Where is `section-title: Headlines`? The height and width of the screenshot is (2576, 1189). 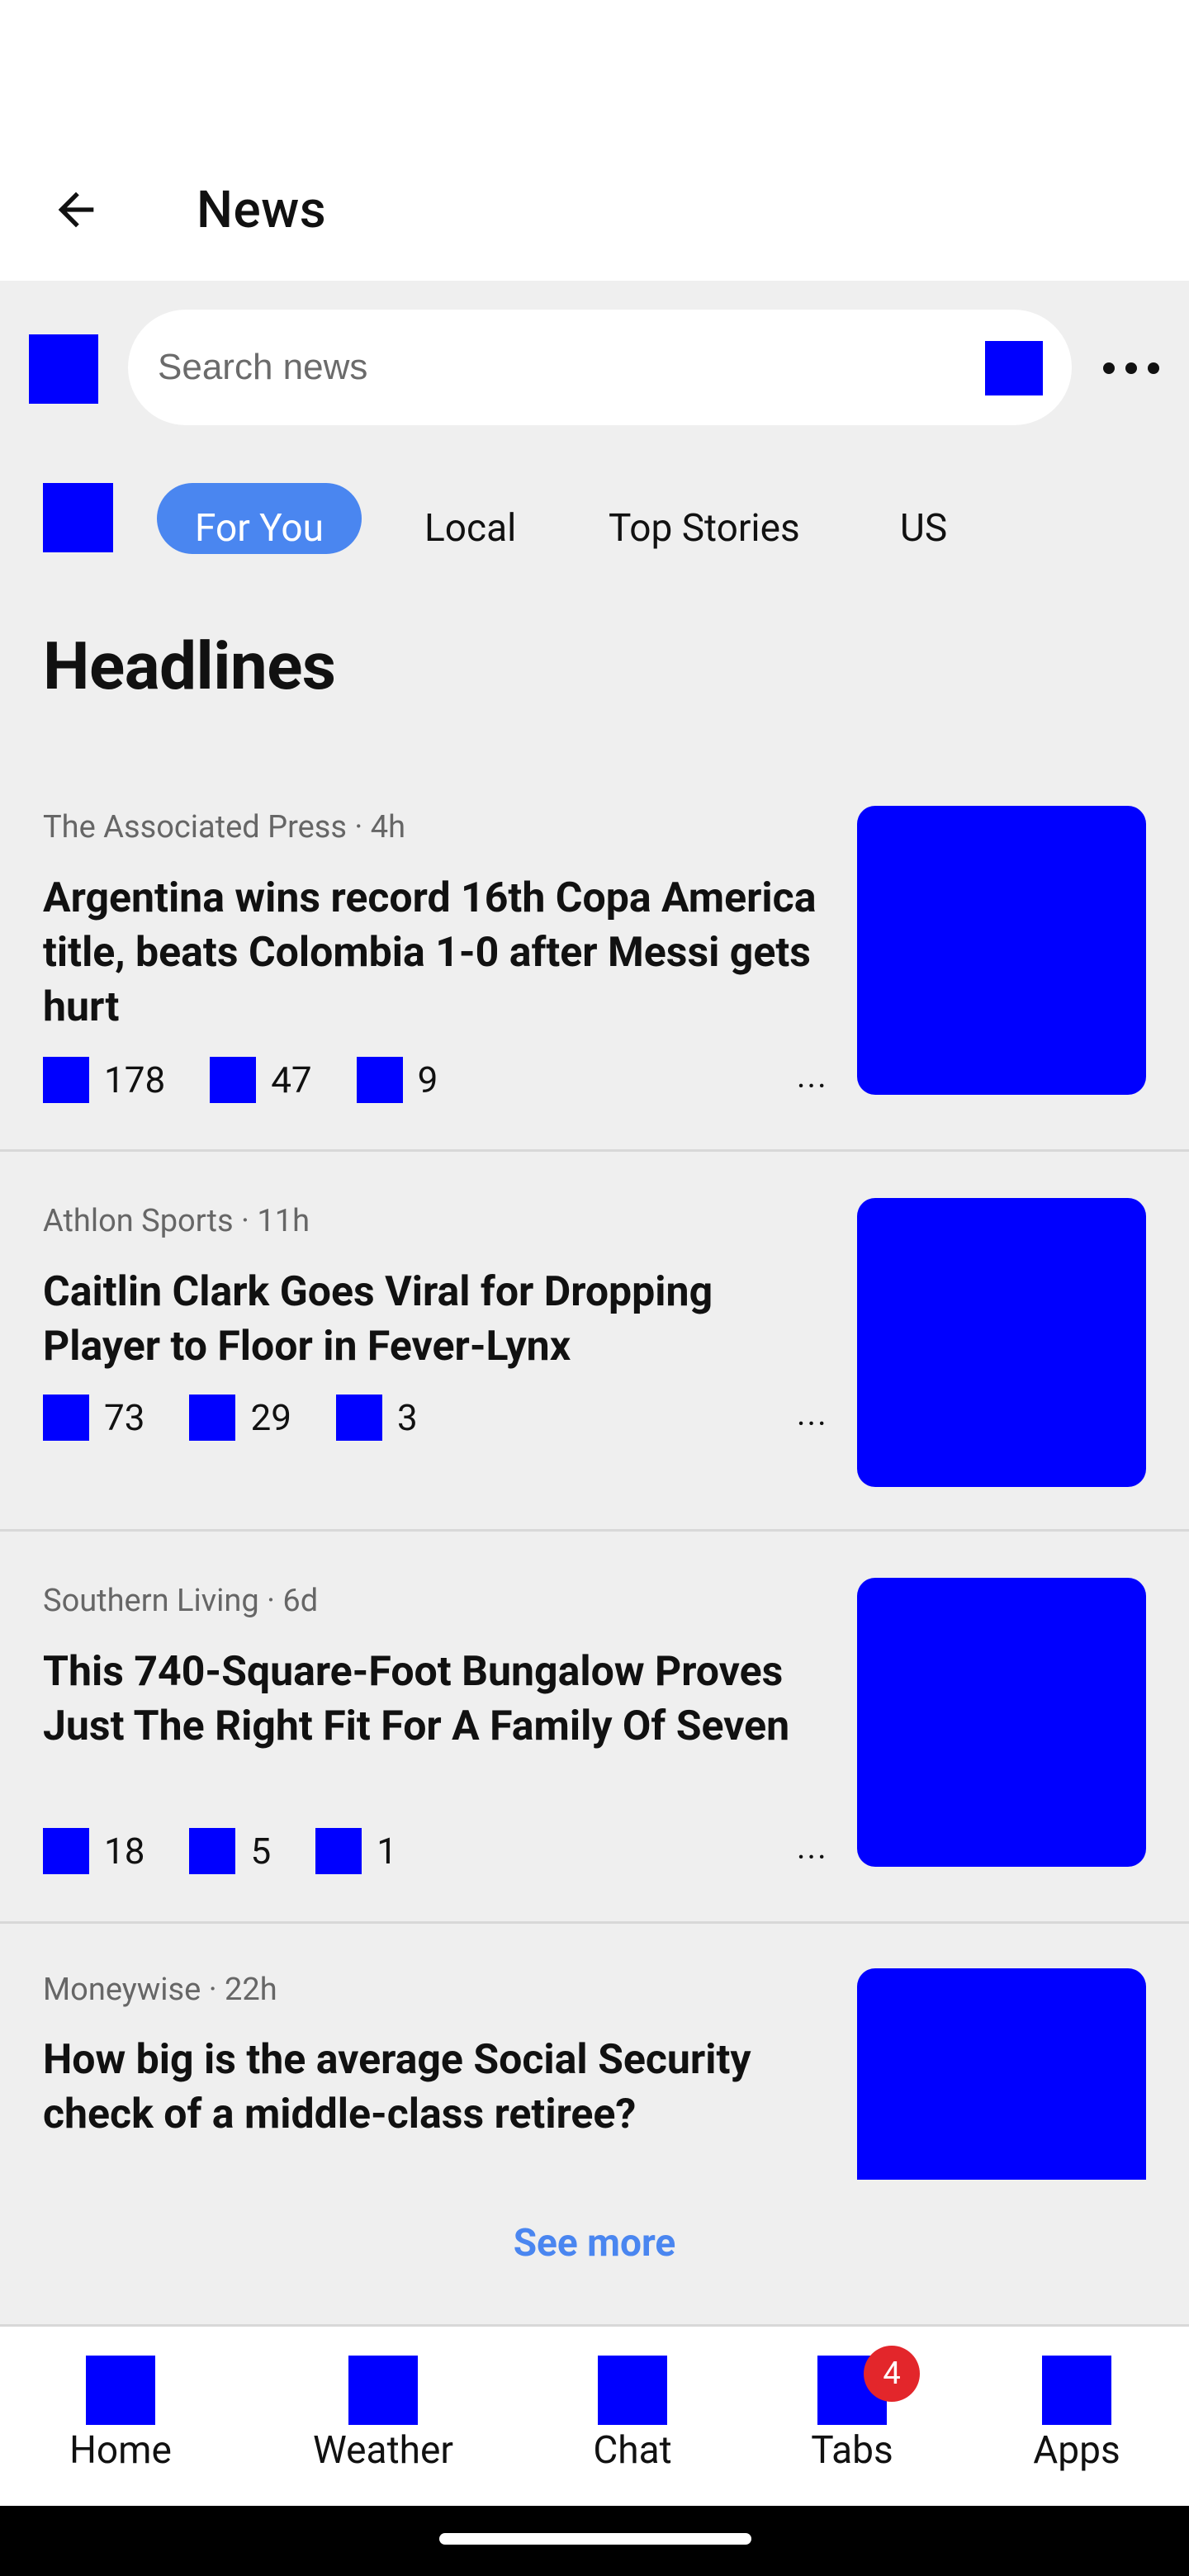 section-title: Headlines is located at coordinates (189, 666).